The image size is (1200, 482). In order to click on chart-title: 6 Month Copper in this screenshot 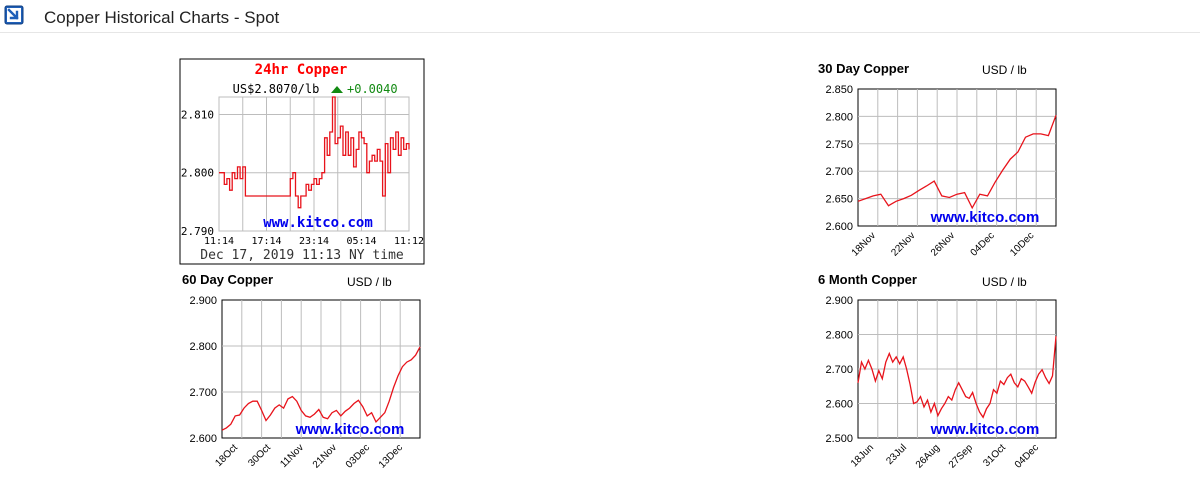, I will do `click(867, 279)`.